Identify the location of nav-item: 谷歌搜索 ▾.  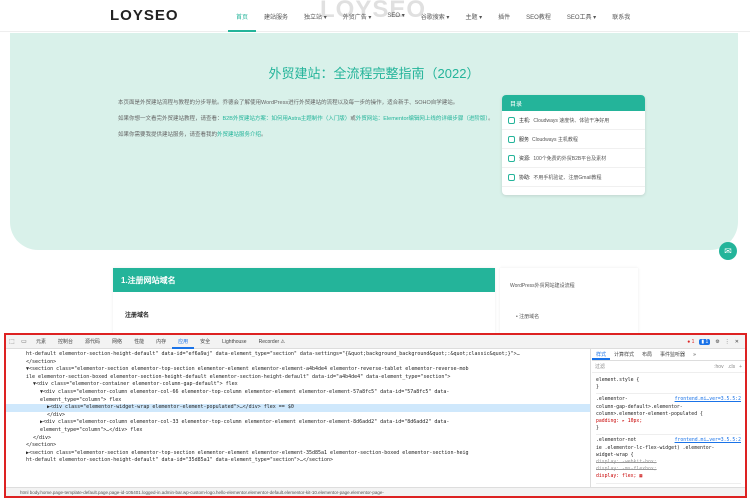
(435, 16).